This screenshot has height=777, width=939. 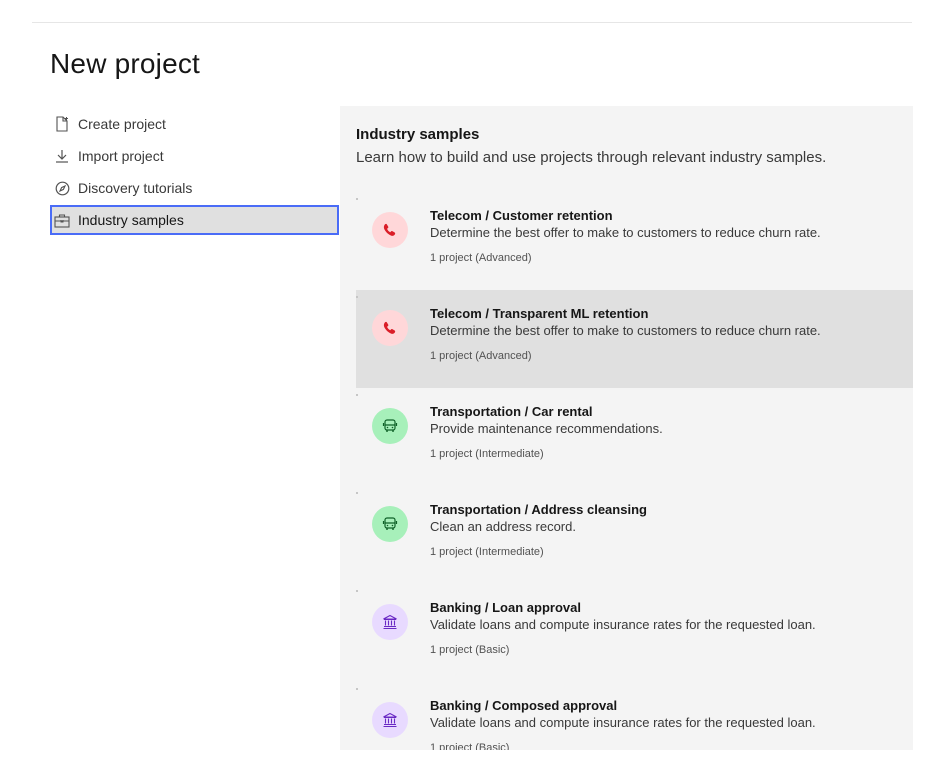 I want to click on sidebar-item-discovery-tutorials: Discovery tutorials, so click(x=194, y=188).